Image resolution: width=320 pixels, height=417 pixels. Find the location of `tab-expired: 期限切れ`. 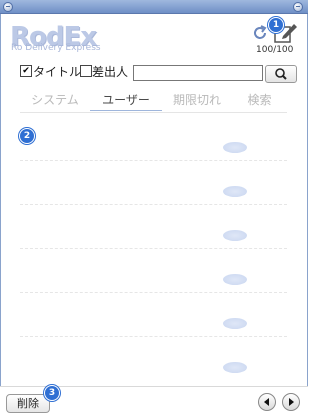

tab-expired: 期限切れ is located at coordinates (197, 100).